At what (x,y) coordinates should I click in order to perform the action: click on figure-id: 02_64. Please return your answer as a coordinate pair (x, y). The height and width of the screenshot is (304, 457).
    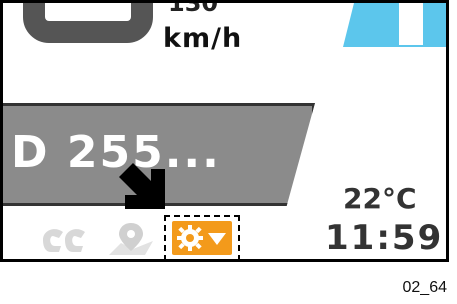
    Looking at the image, I should click on (425, 287).